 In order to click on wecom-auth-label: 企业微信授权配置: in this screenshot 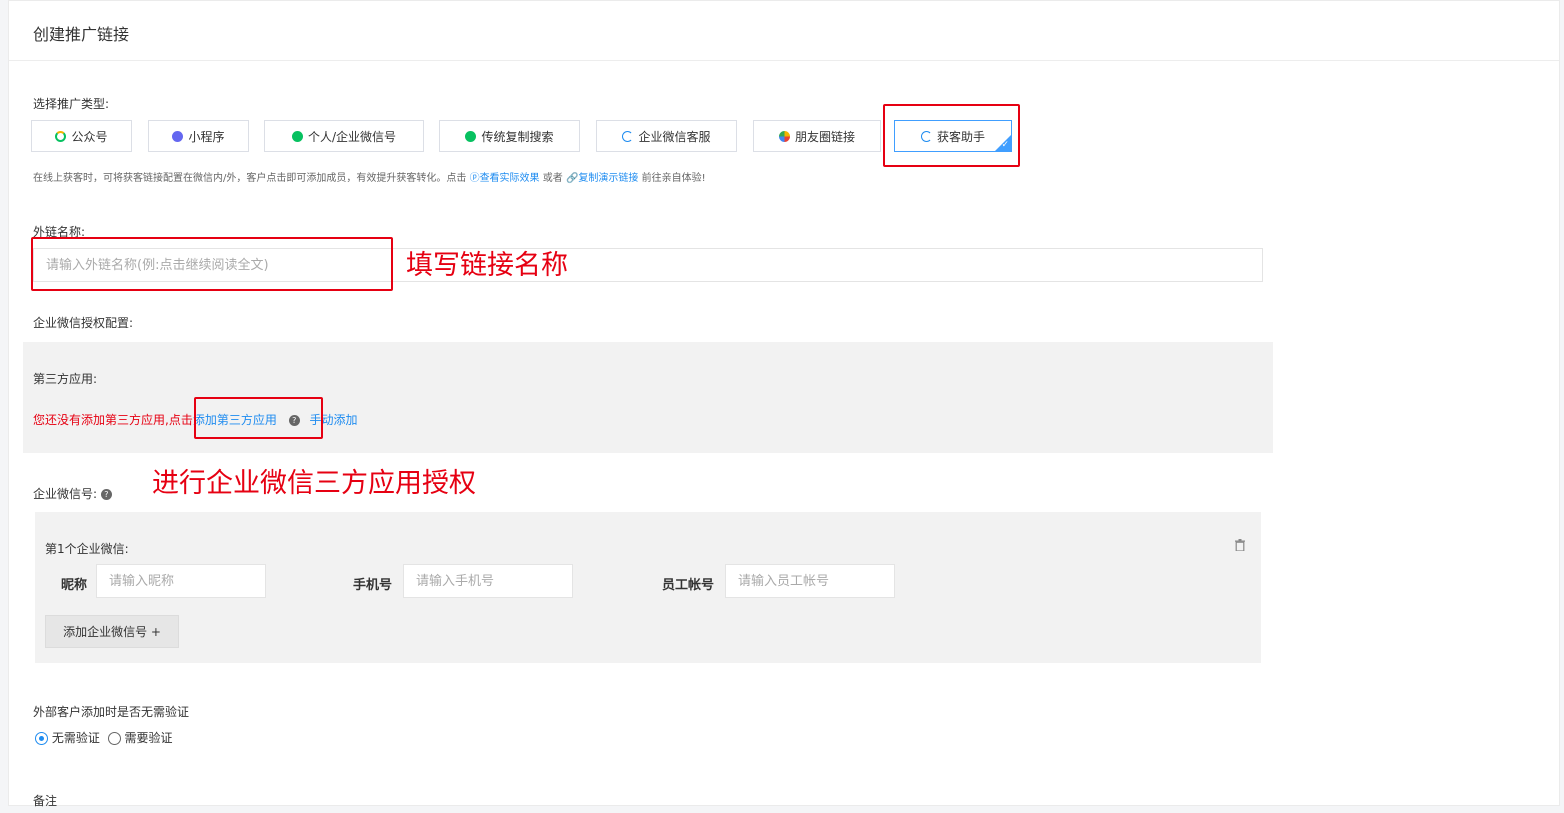, I will do `click(83, 323)`.